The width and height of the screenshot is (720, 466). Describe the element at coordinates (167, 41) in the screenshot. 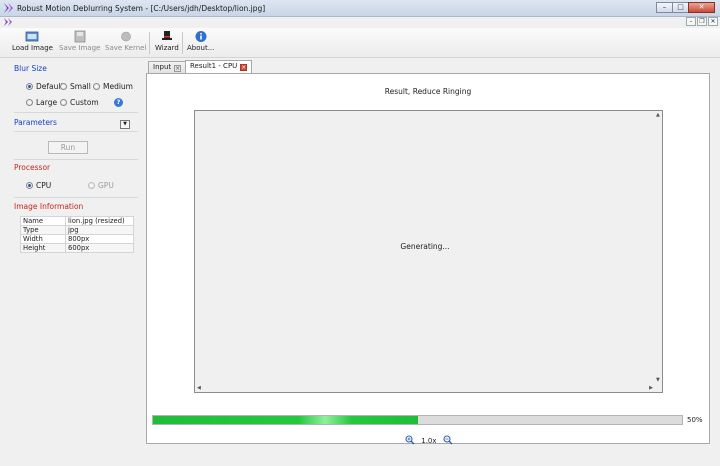

I see `wizard-button: Wizard` at that location.